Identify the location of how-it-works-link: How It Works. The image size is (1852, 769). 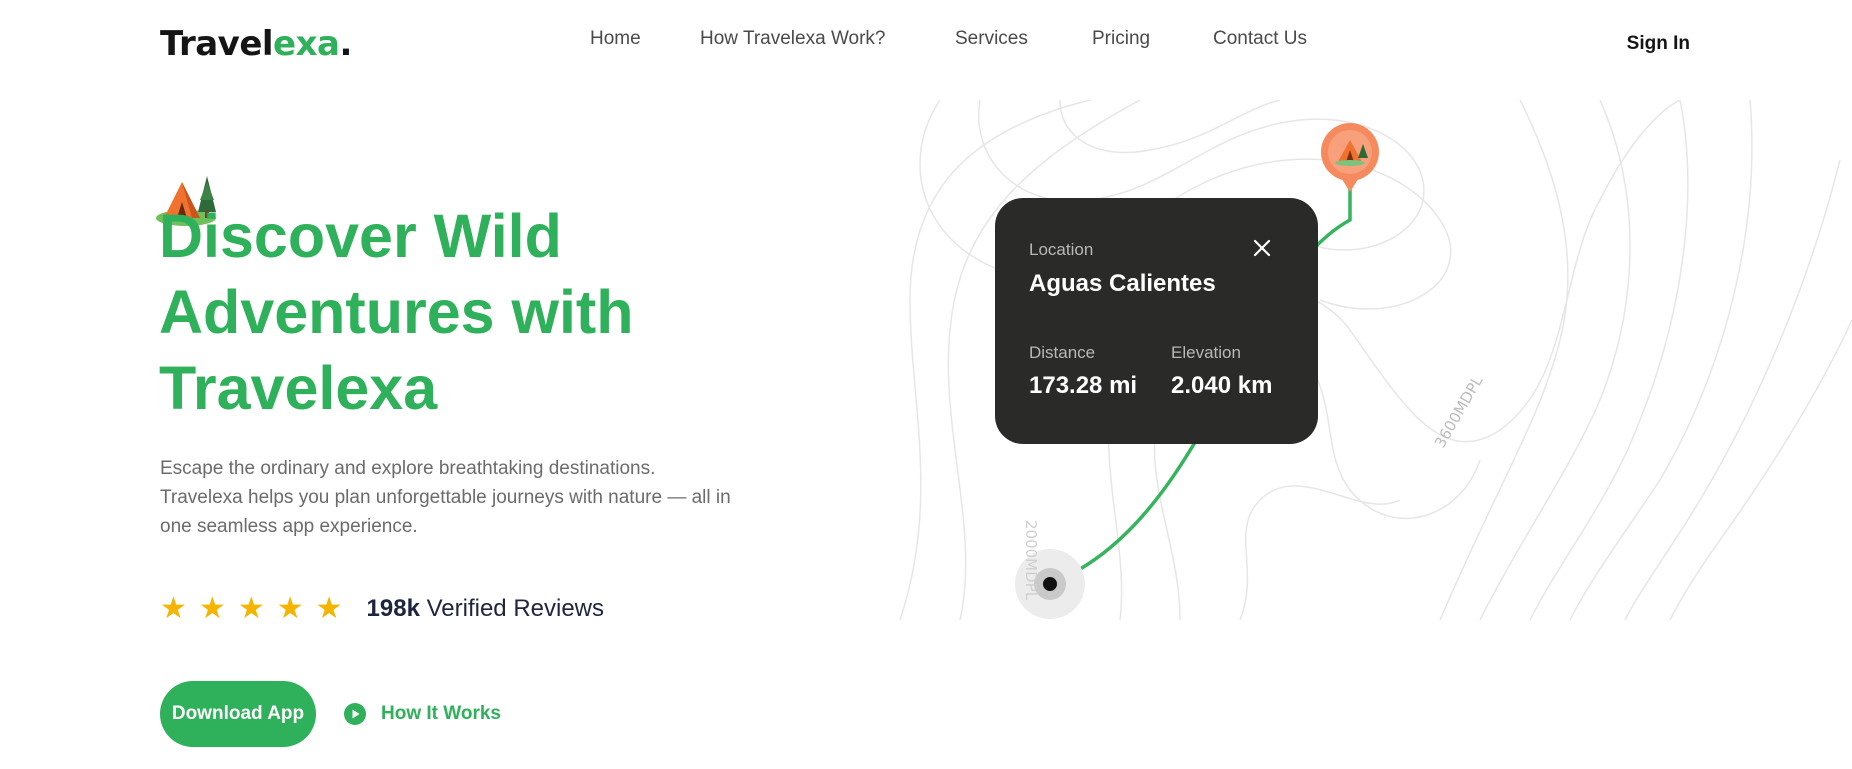
(422, 714).